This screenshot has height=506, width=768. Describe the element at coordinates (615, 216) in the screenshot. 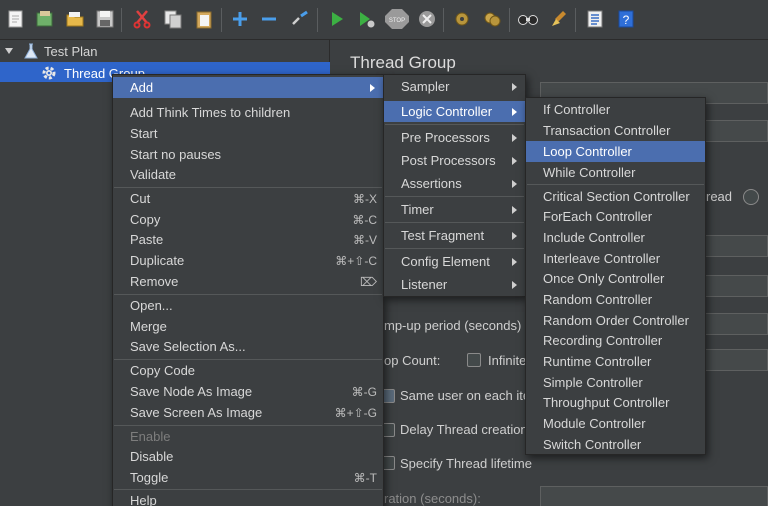

I see `menu-item-foreach-controller: ForEach Controller` at that location.